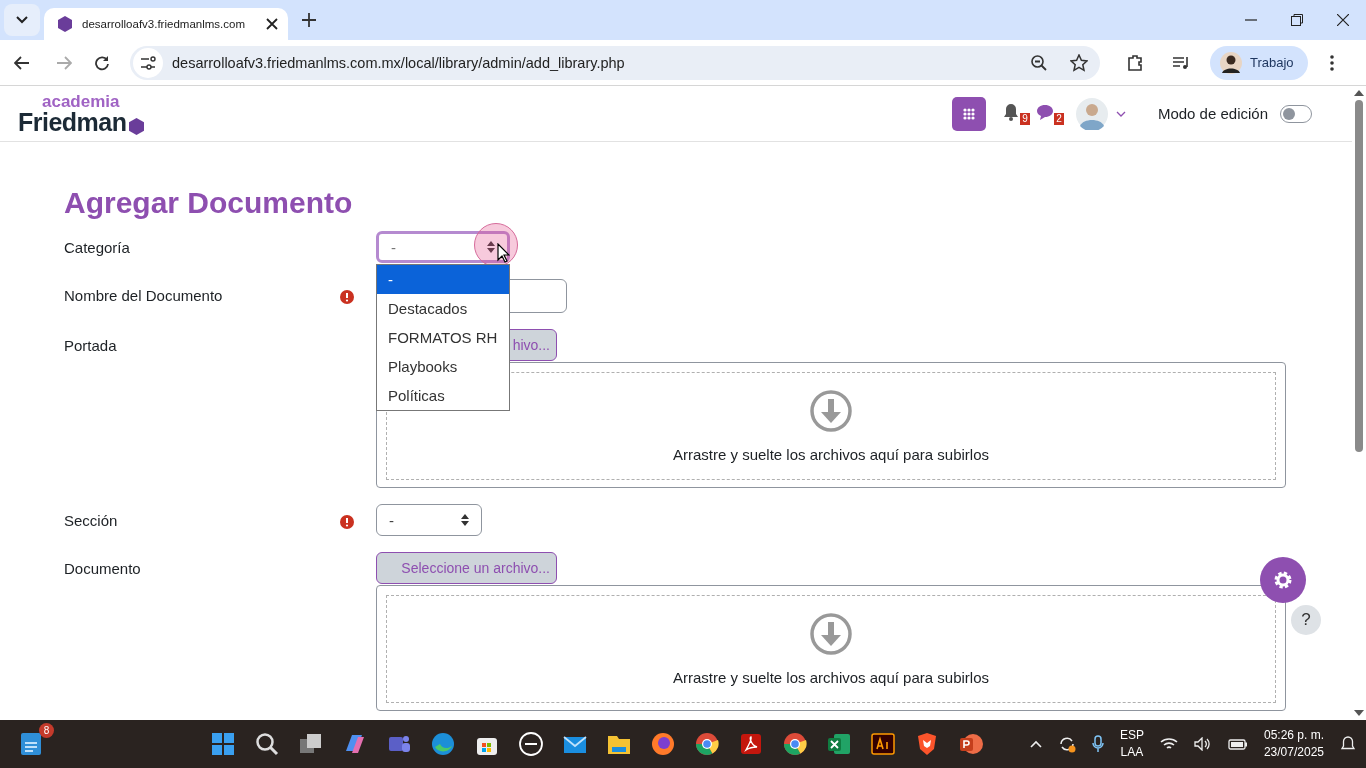  I want to click on logo-text: academia, so click(81, 101).